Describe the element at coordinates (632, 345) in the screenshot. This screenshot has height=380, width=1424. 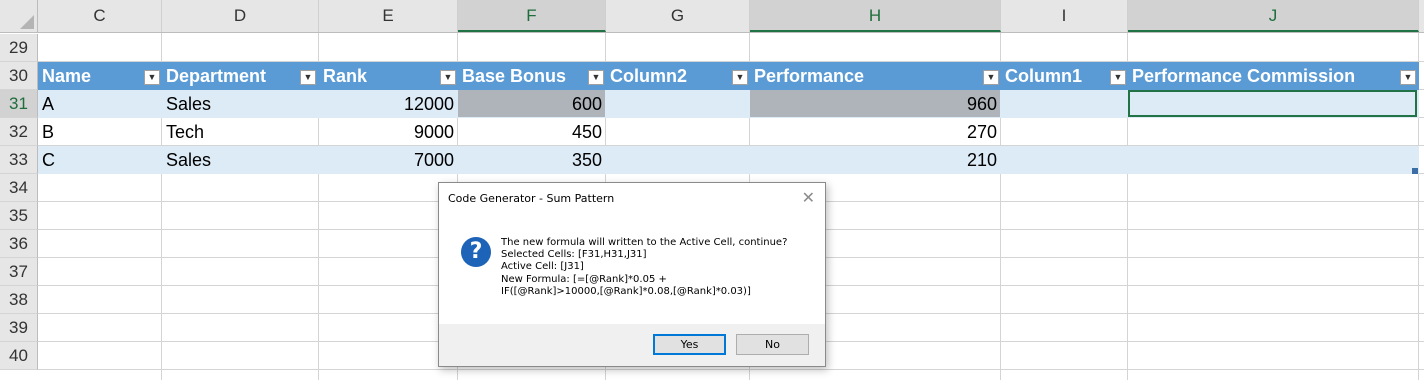
I see `dialog-footer: Yes No` at that location.